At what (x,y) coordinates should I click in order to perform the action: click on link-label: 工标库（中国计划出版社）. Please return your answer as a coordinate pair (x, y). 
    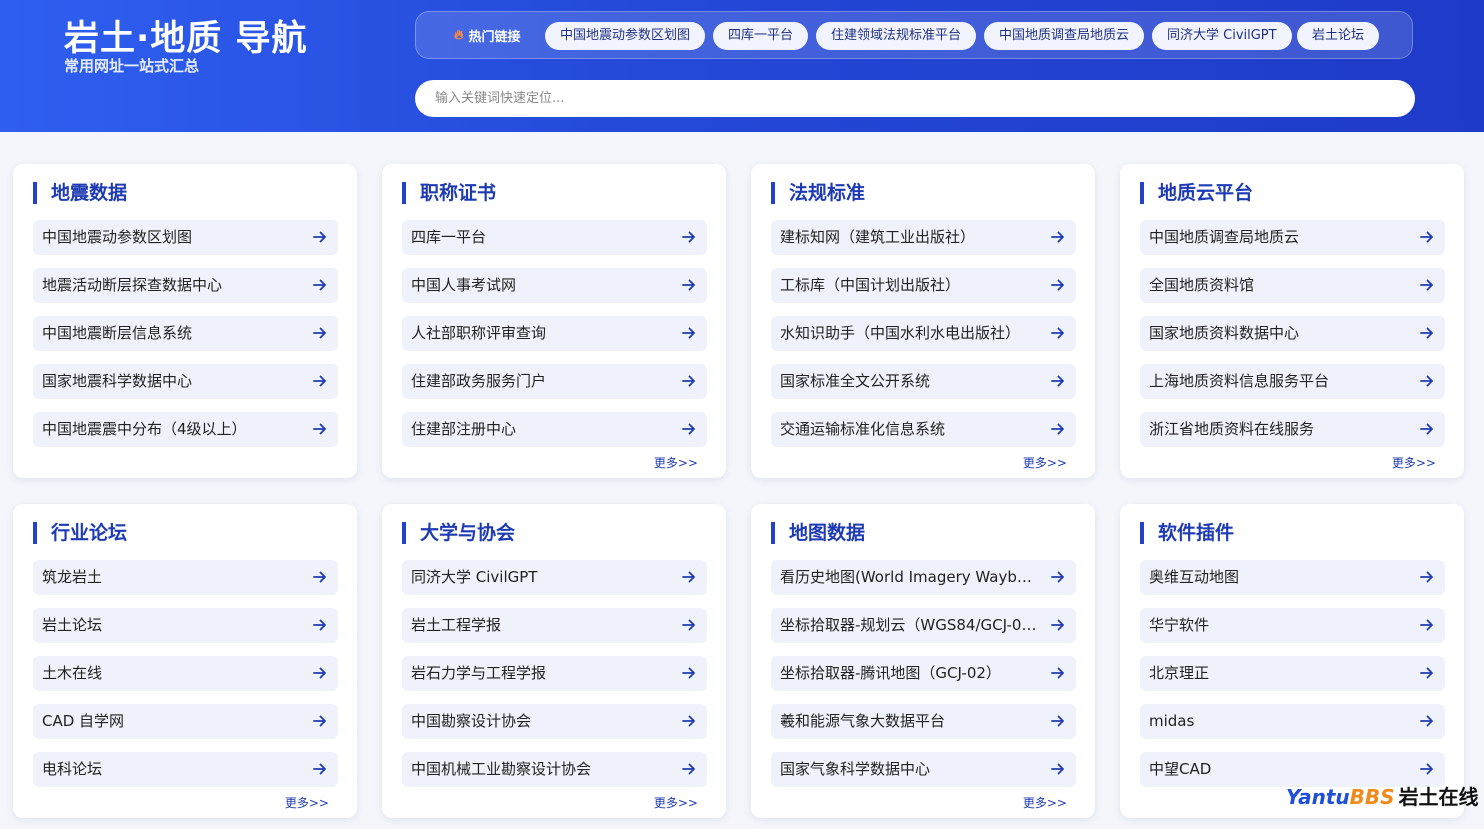
    Looking at the image, I should click on (870, 285).